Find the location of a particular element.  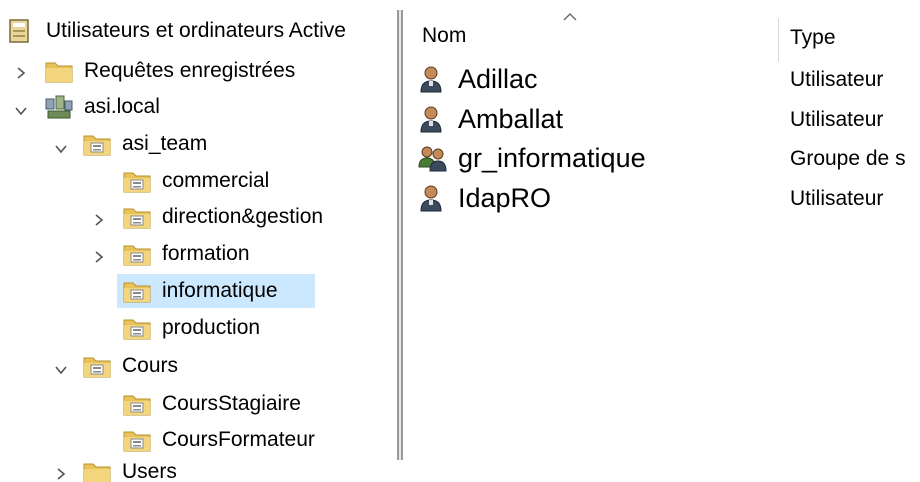

tree-item-cours-stagiaire: CoursStagiaire is located at coordinates (213, 404).